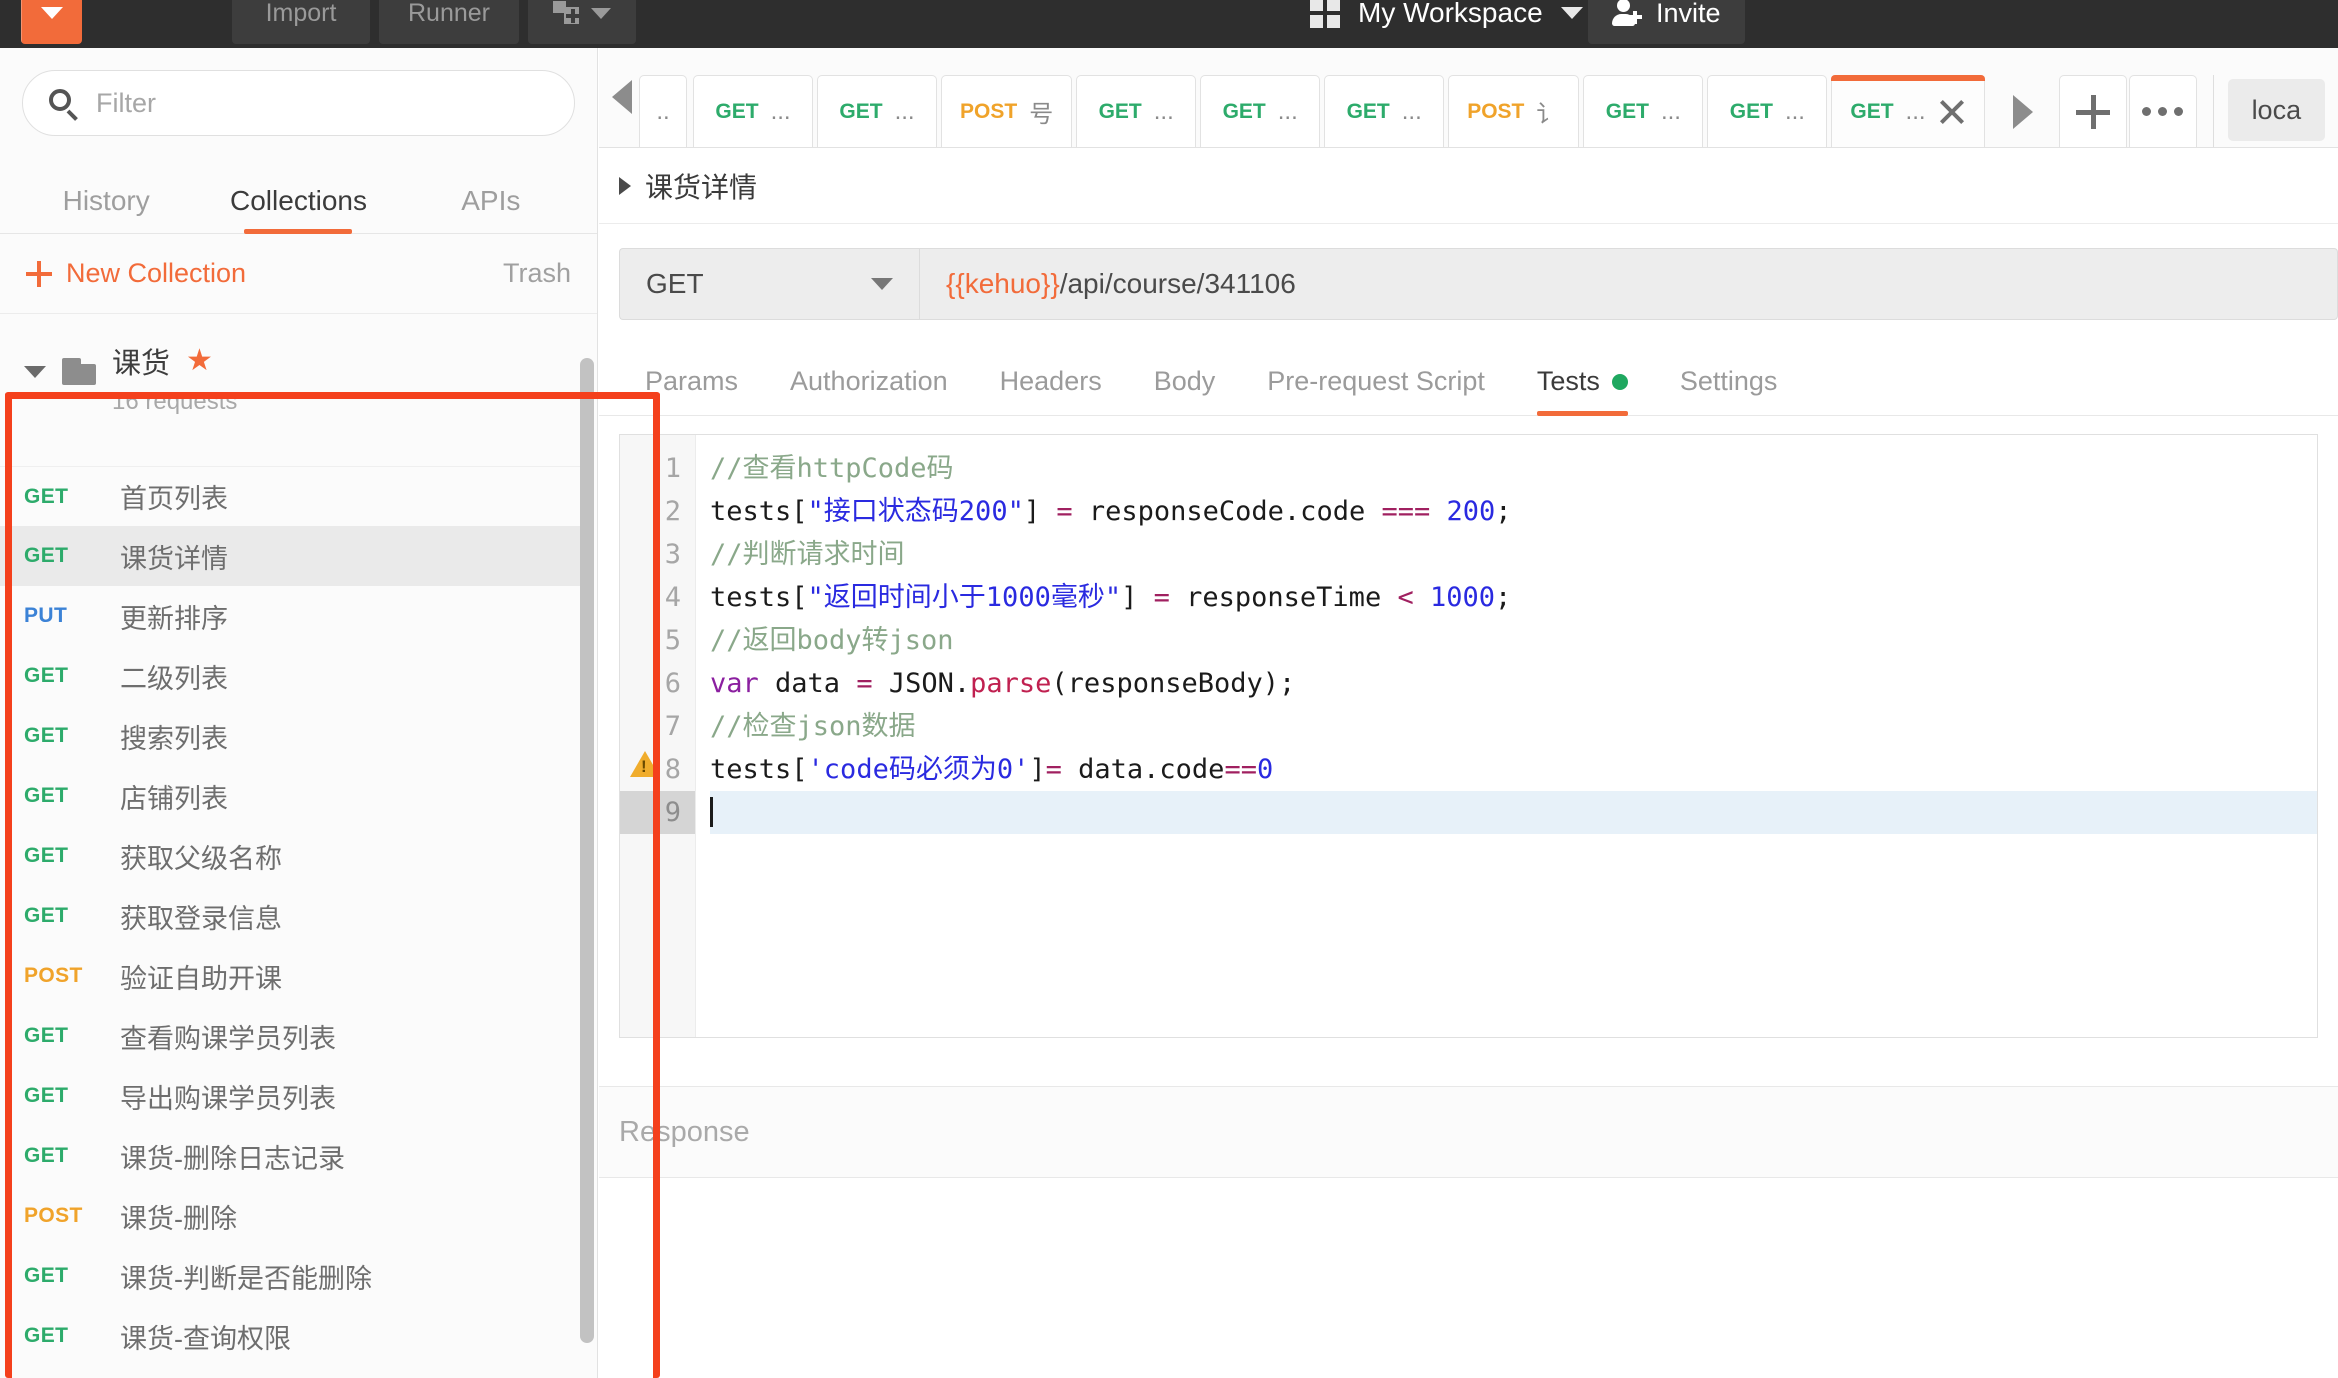  Describe the element at coordinates (582, 22) in the screenshot. I see `new-window-button` at that location.